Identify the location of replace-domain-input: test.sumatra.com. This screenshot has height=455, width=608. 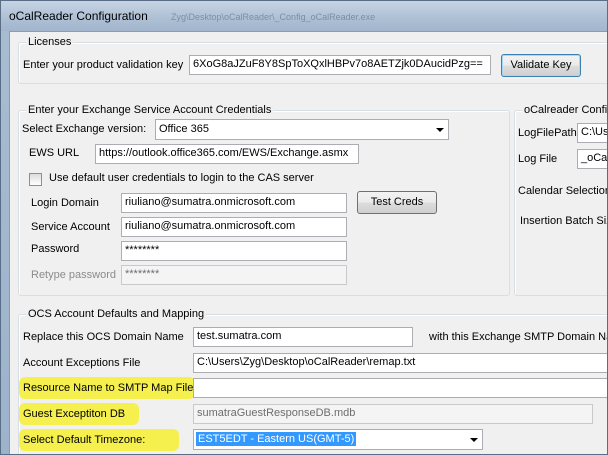
(303, 337).